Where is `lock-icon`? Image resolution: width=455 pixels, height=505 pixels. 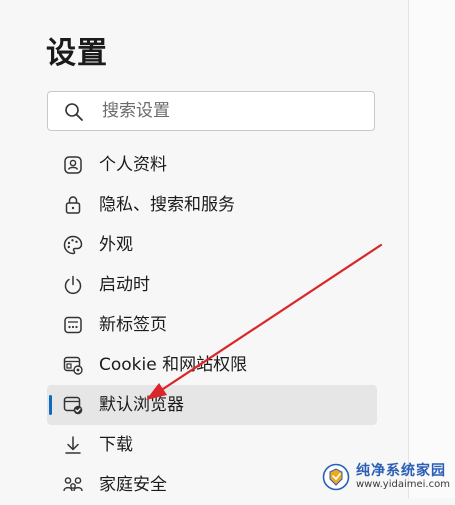
lock-icon is located at coordinates (73, 205).